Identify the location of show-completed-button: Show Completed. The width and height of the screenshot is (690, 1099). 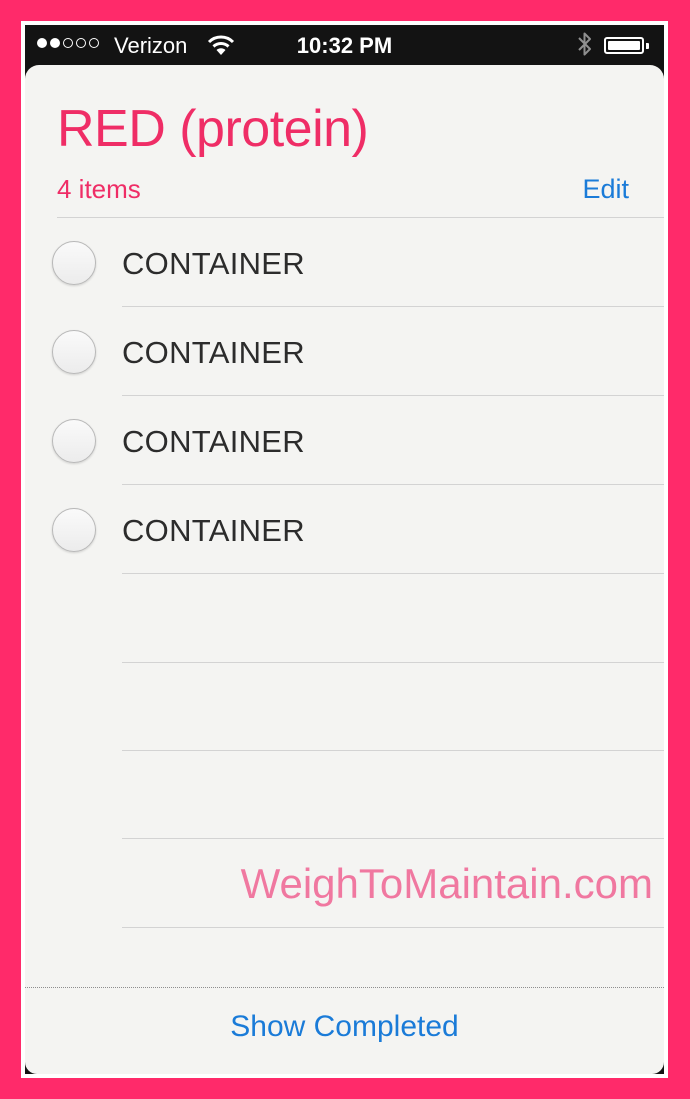
(344, 1027).